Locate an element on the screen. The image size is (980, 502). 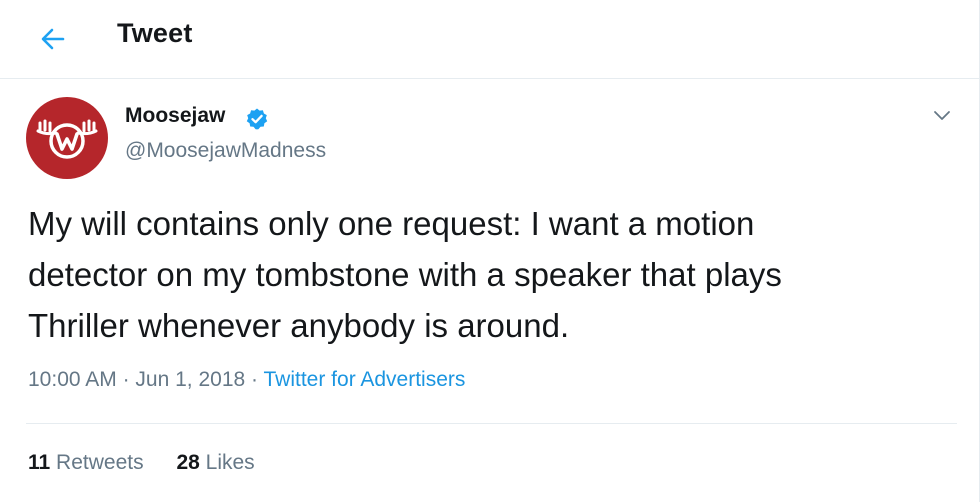
avatar is located at coordinates (67, 138).